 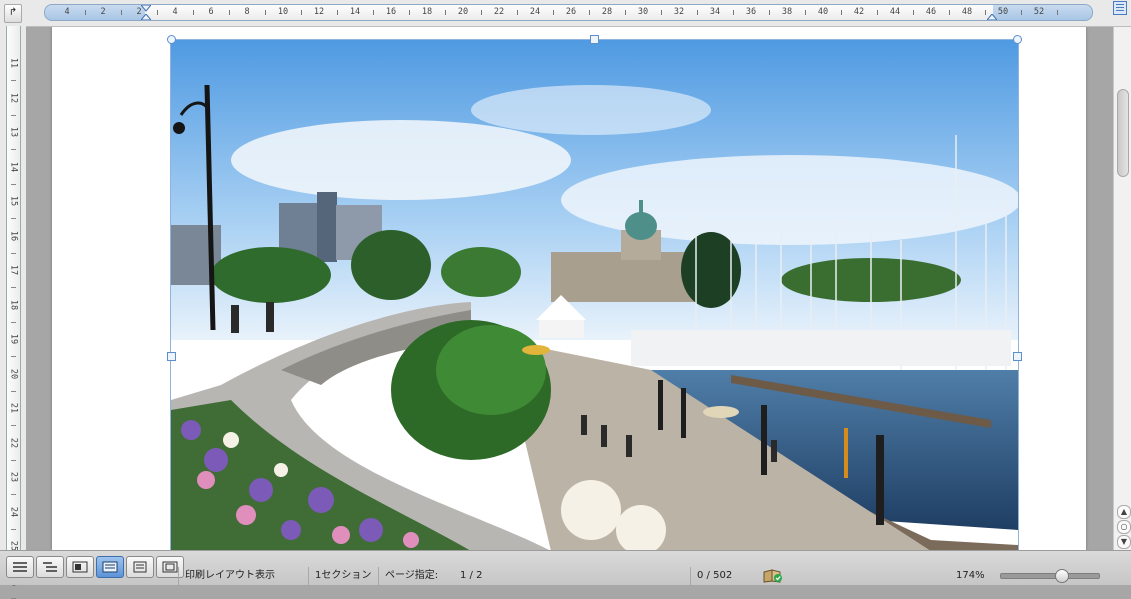 What do you see at coordinates (895, 12) in the screenshot?
I see `ruler-tick-label: 44` at bounding box center [895, 12].